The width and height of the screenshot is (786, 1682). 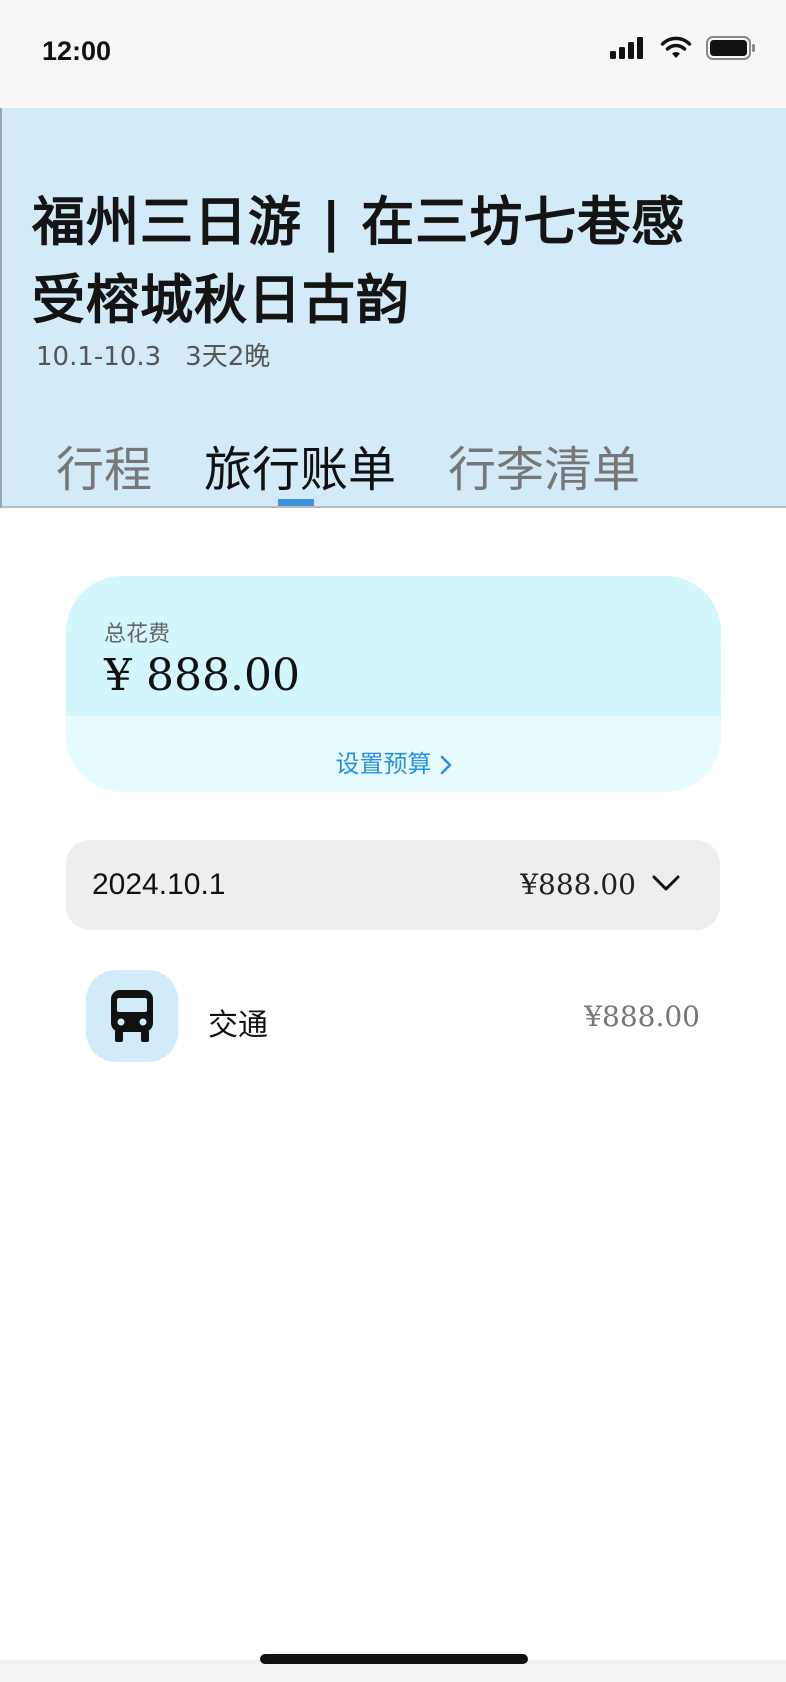 What do you see at coordinates (137, 634) in the screenshot?
I see `total-spending-label: 总花费` at bounding box center [137, 634].